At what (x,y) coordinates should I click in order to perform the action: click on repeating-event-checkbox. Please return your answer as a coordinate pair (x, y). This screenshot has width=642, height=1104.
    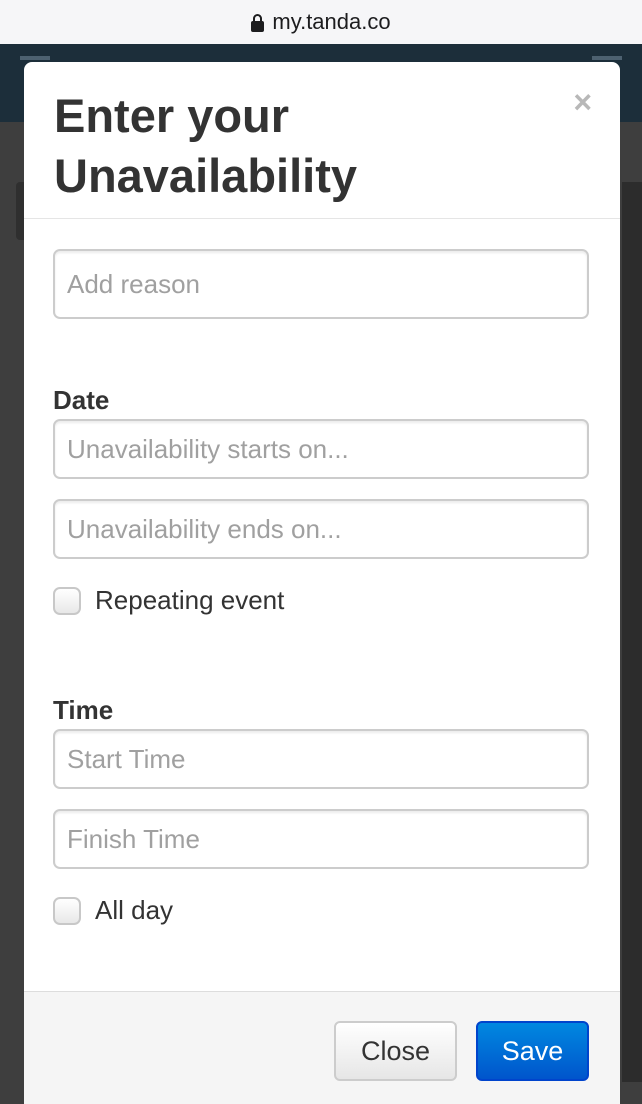
    Looking at the image, I should click on (67, 600).